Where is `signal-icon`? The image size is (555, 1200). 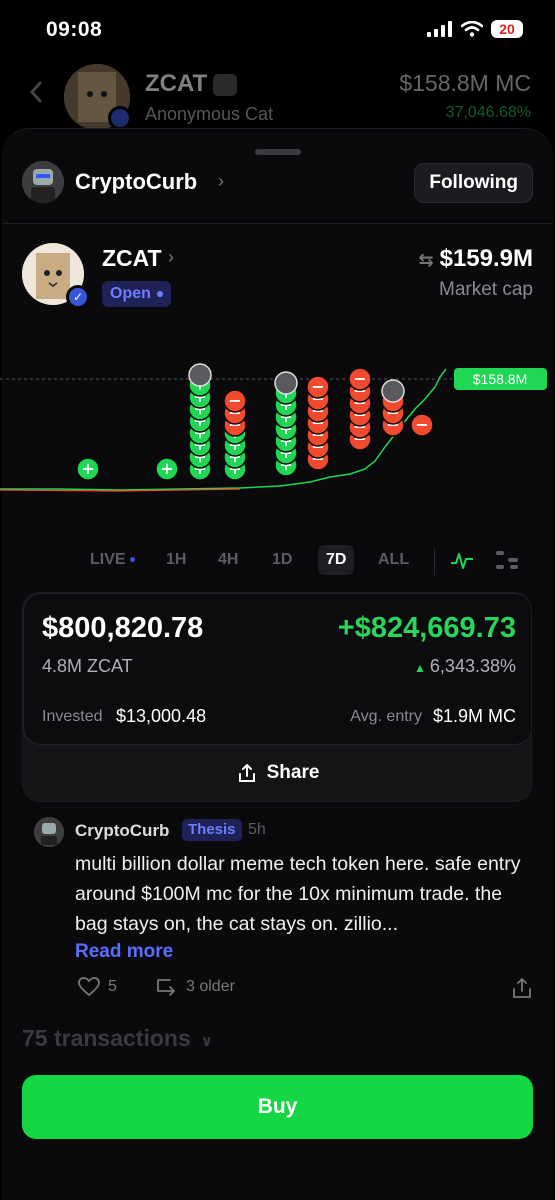 signal-icon is located at coordinates (439, 29).